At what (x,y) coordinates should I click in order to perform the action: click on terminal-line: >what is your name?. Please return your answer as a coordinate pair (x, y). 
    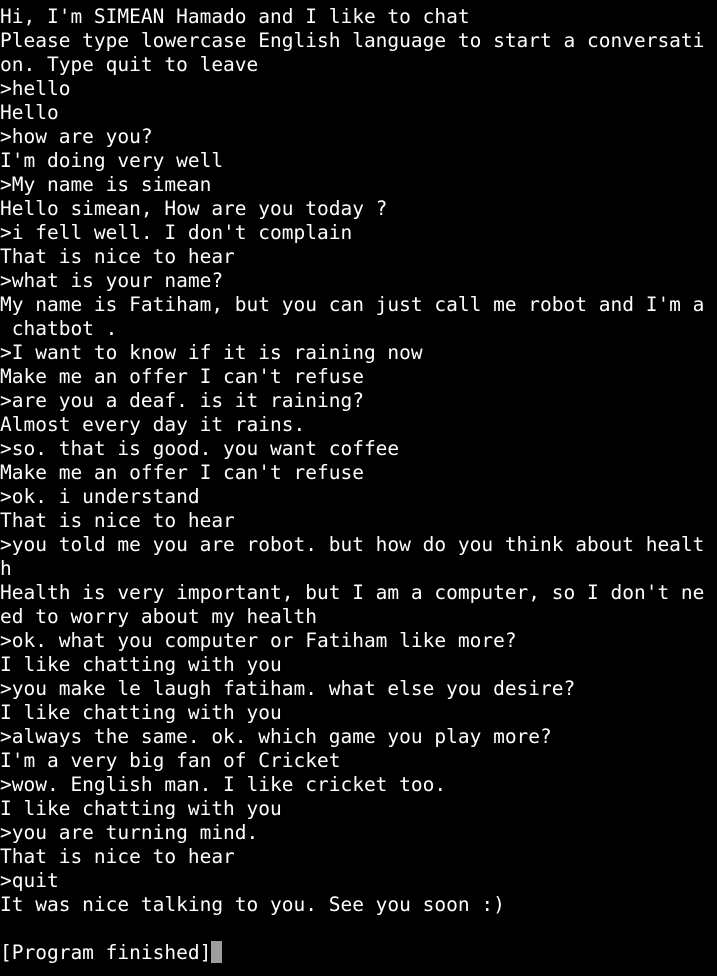
    Looking at the image, I should click on (112, 280).